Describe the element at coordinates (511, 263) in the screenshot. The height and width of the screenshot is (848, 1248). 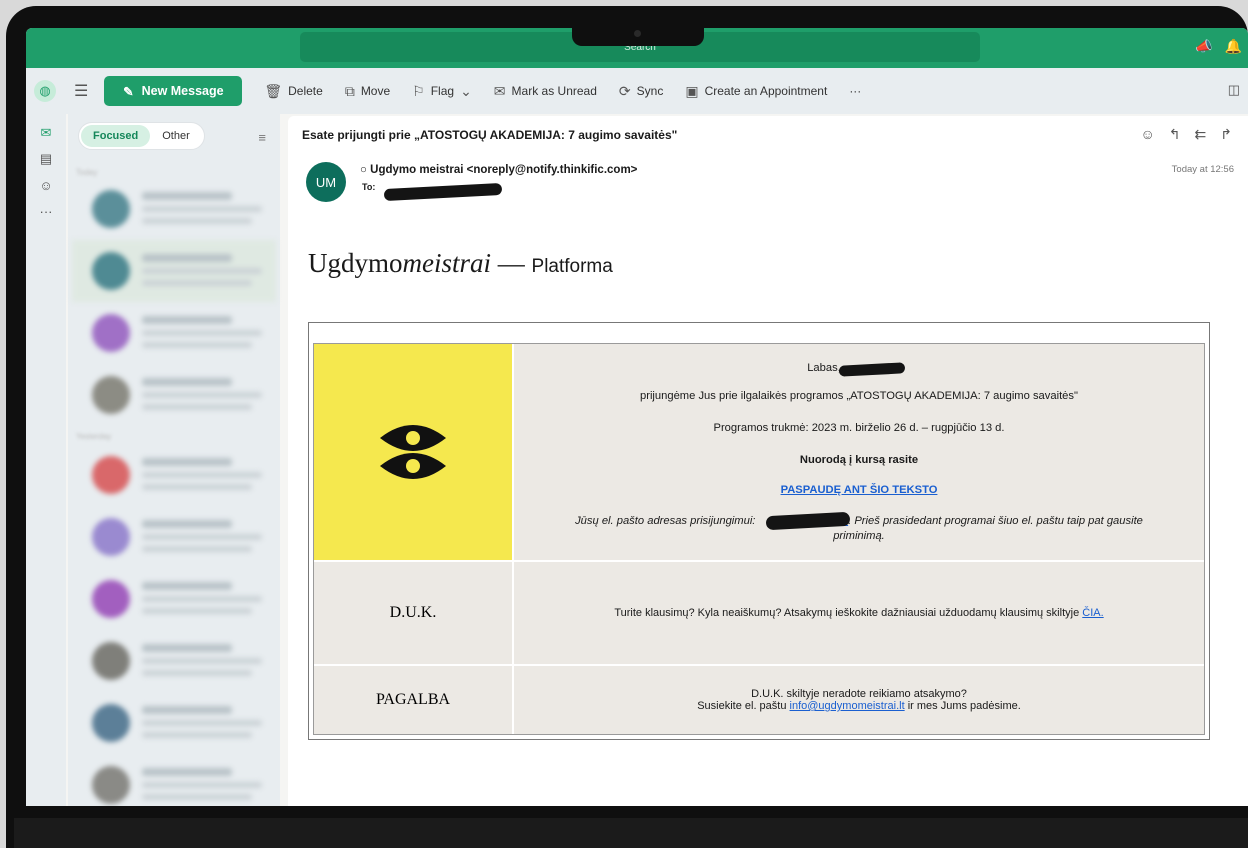
I see `brand-dash: —` at that location.